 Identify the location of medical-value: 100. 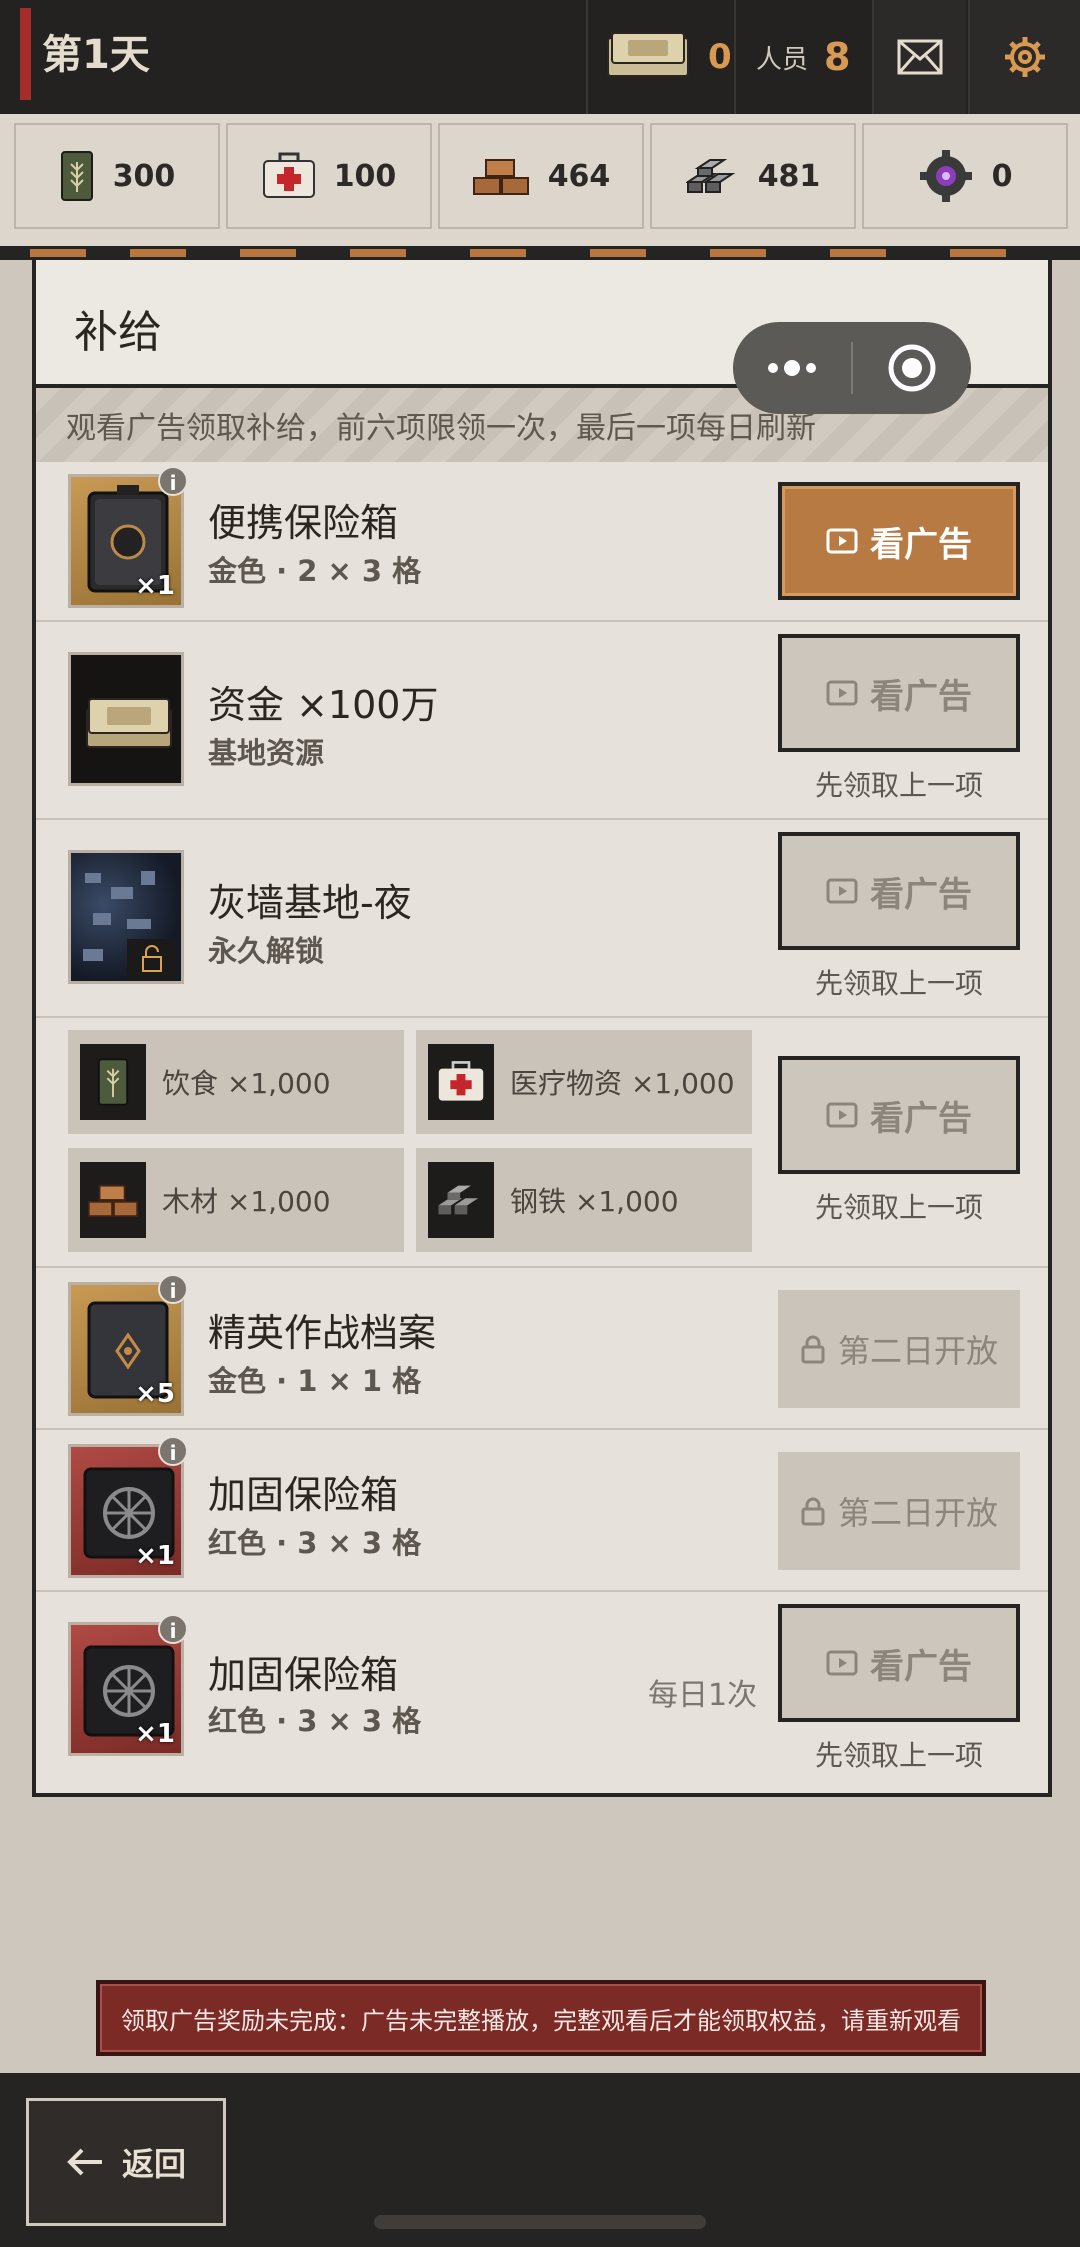
(365, 176).